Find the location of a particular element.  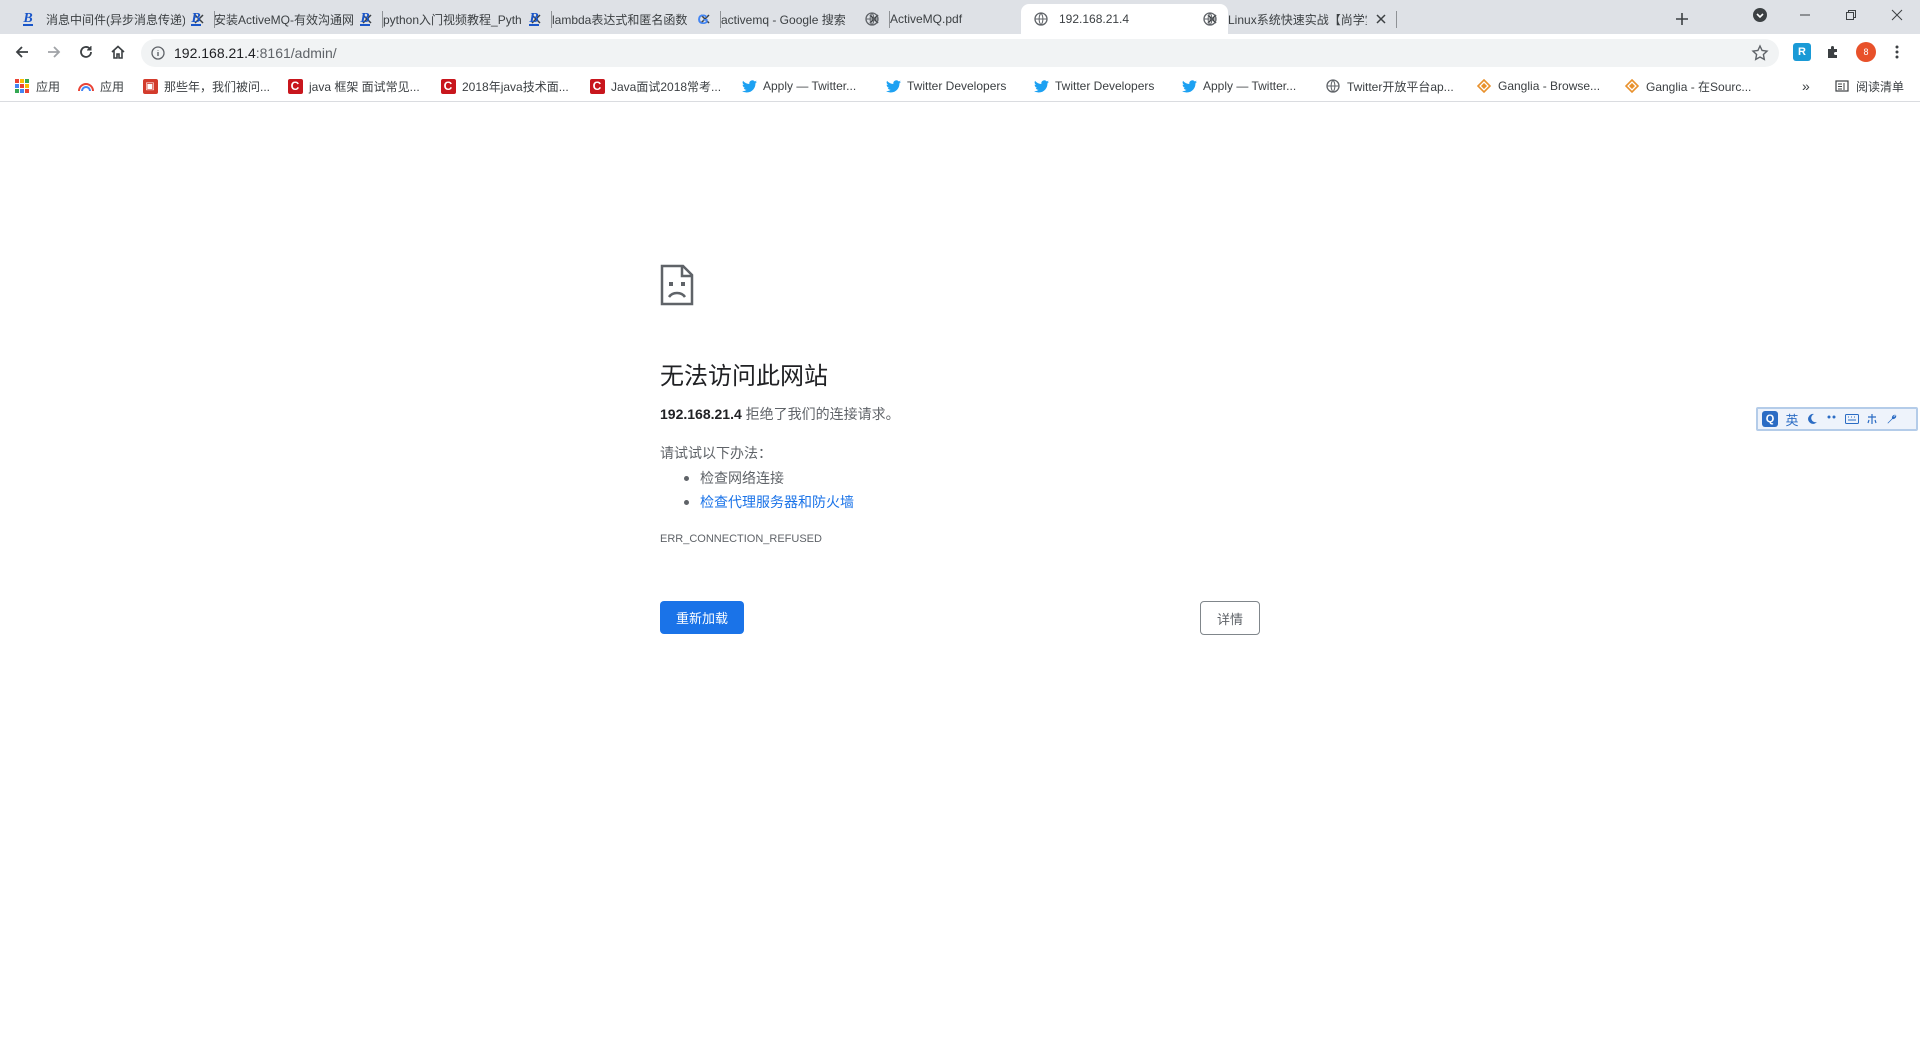

tab-title: lambda表达式和匿名函数 is located at coordinates (620, 19).